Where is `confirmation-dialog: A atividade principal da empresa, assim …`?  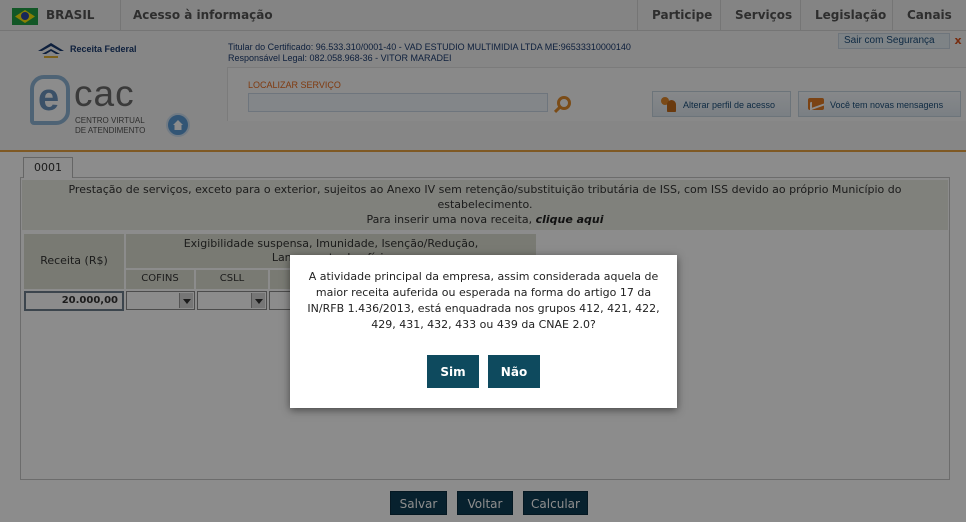 confirmation-dialog: A atividade principal da empresa, assim … is located at coordinates (483, 331).